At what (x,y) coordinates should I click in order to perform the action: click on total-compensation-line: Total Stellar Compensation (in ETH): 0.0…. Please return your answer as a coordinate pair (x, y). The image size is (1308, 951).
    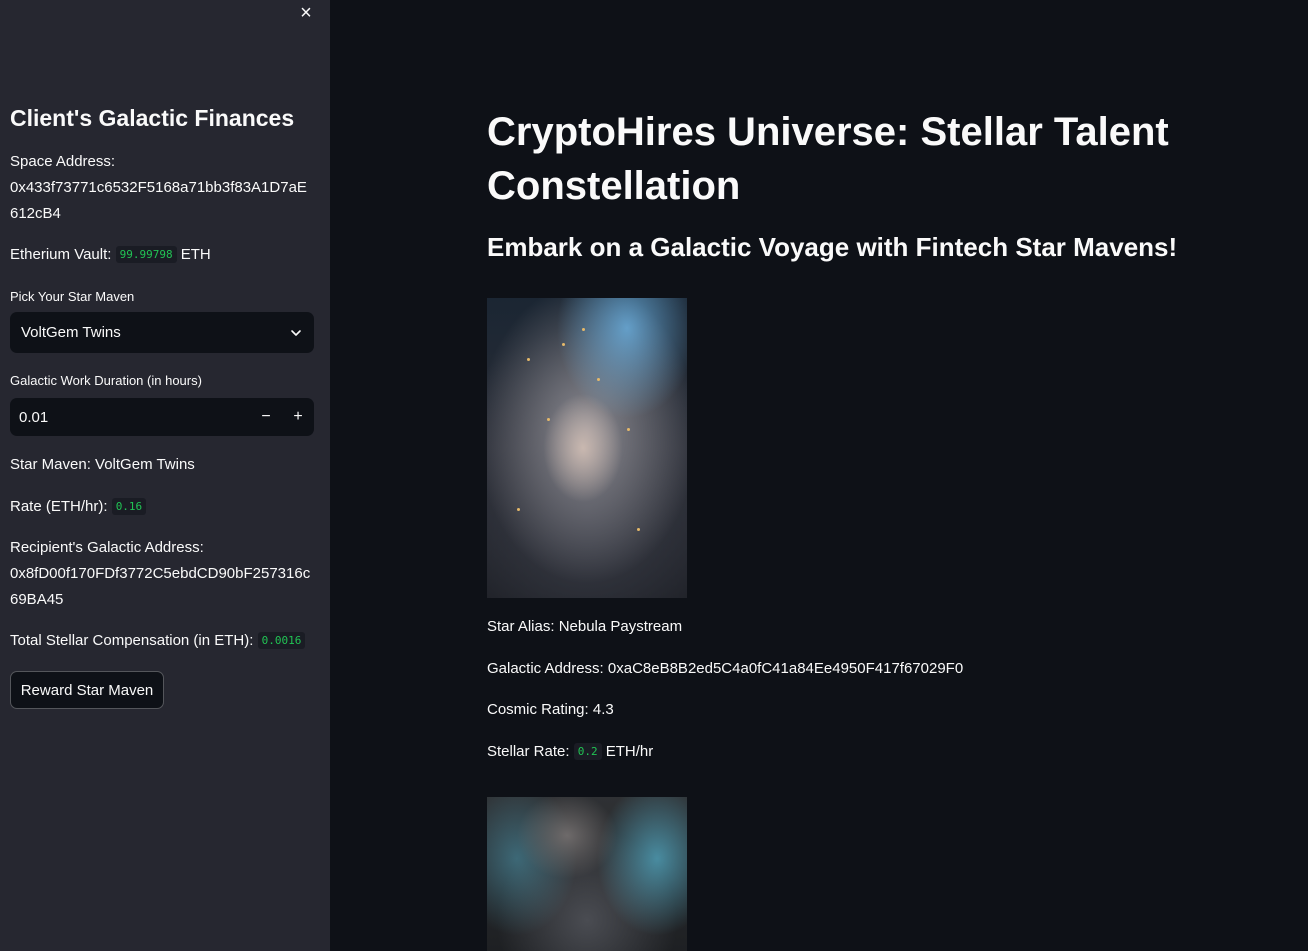
    Looking at the image, I should click on (158, 641).